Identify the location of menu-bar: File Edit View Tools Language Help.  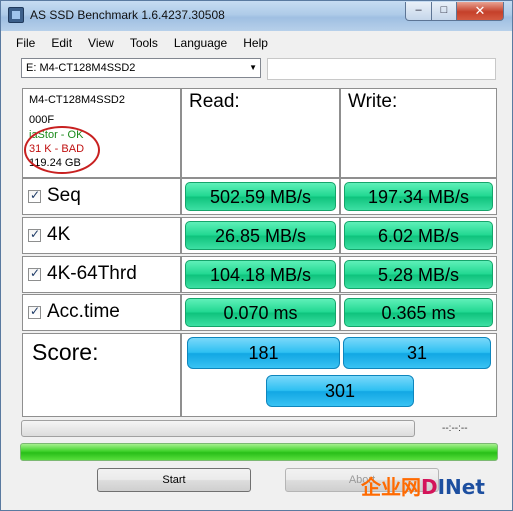
(142, 43).